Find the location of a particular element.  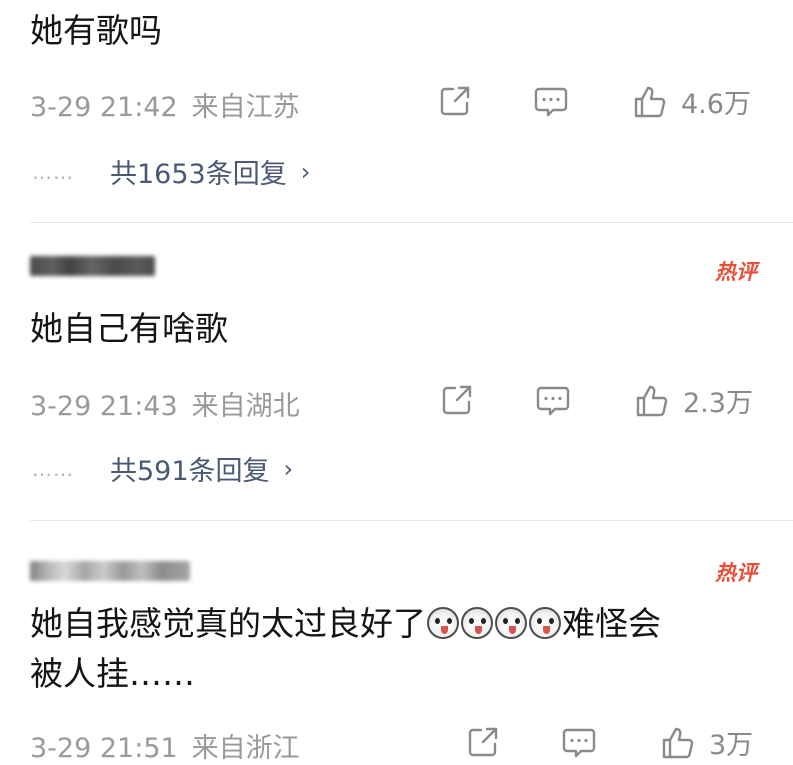

comment-location: 来自湖北 is located at coordinates (245, 406).